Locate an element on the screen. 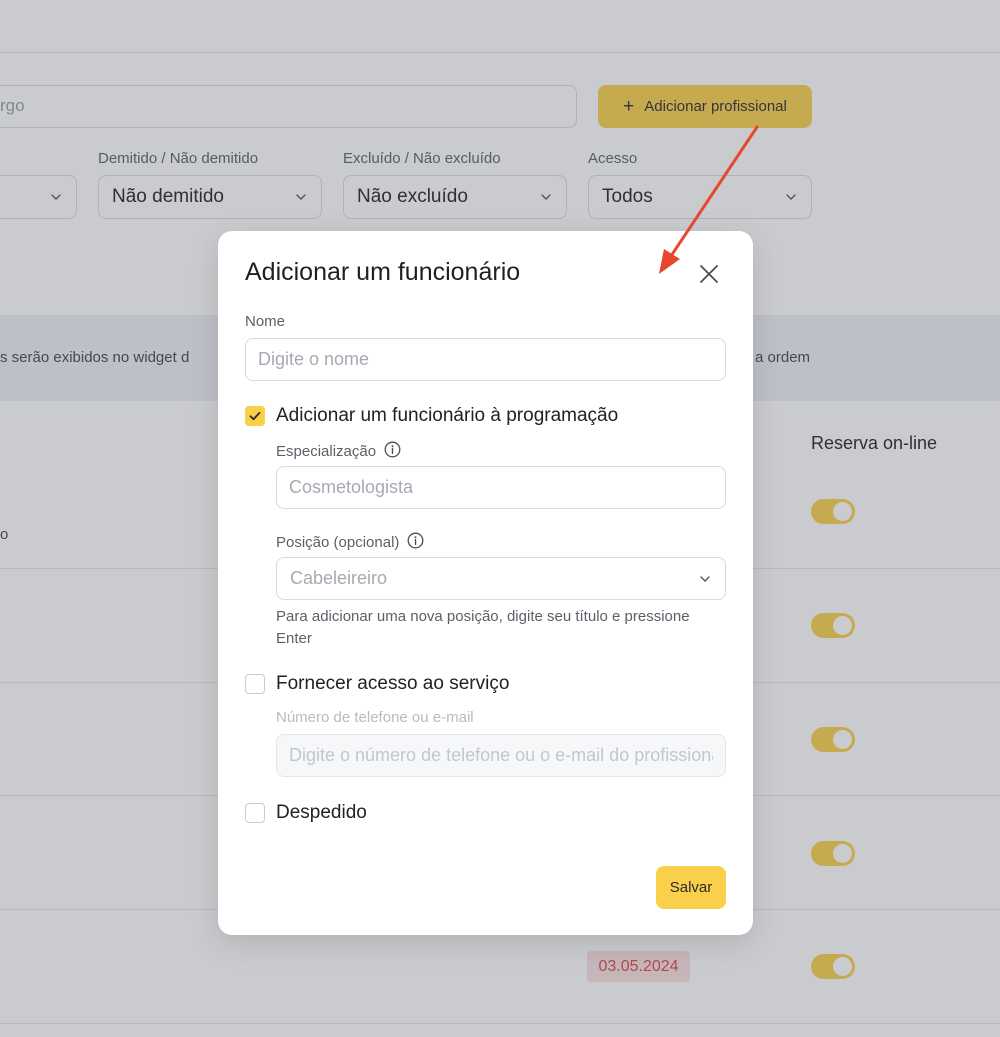  dialog-title: Adicionar um funcionário is located at coordinates (383, 272).